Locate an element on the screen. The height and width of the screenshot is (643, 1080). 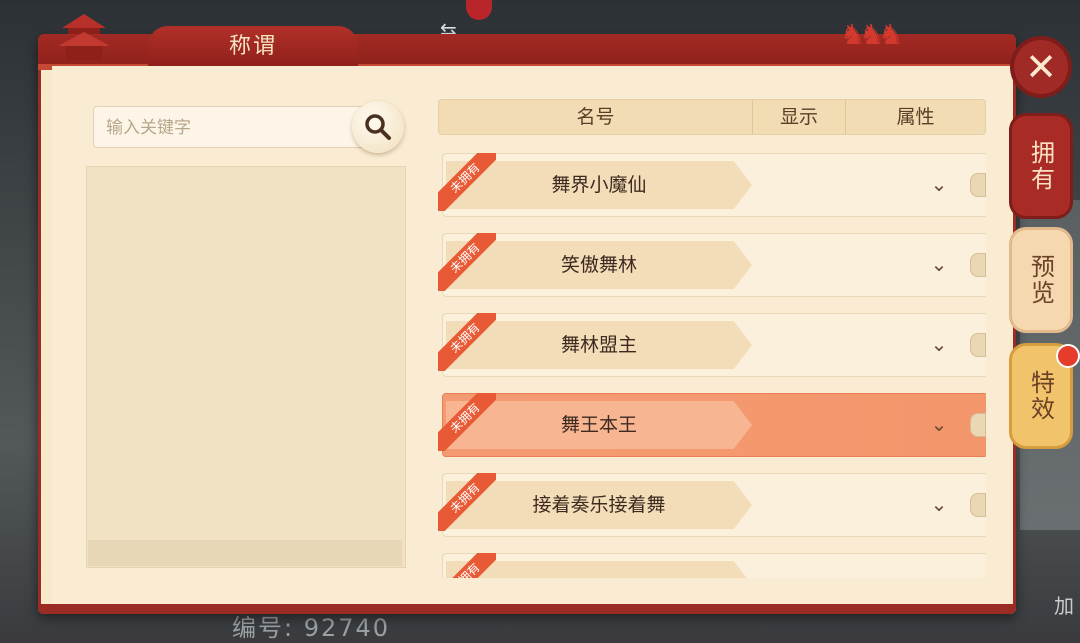
title-row: 舞界小魔仙 未拥有 ⌄ is located at coordinates (712, 185).